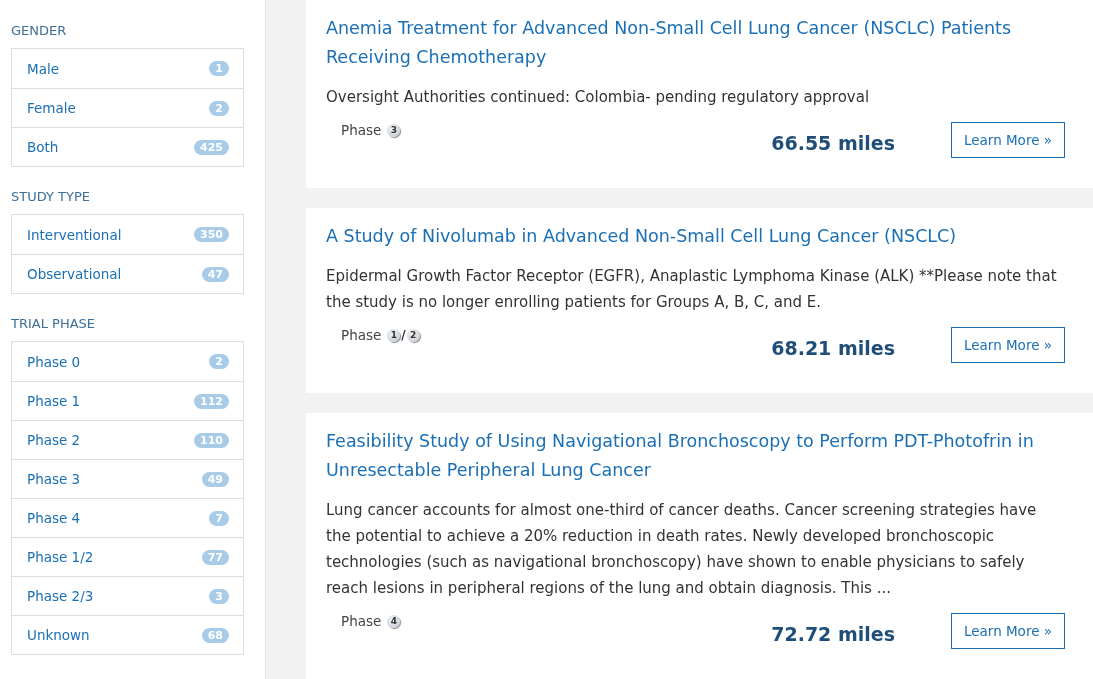 This screenshot has height=679, width=1093. What do you see at coordinates (58, 635) in the screenshot?
I see `filter-label: Unknown` at bounding box center [58, 635].